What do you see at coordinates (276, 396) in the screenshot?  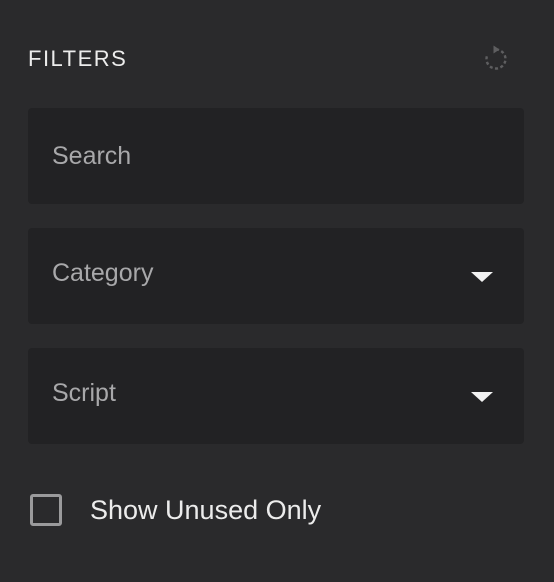 I see `script-dropdown: Script` at bounding box center [276, 396].